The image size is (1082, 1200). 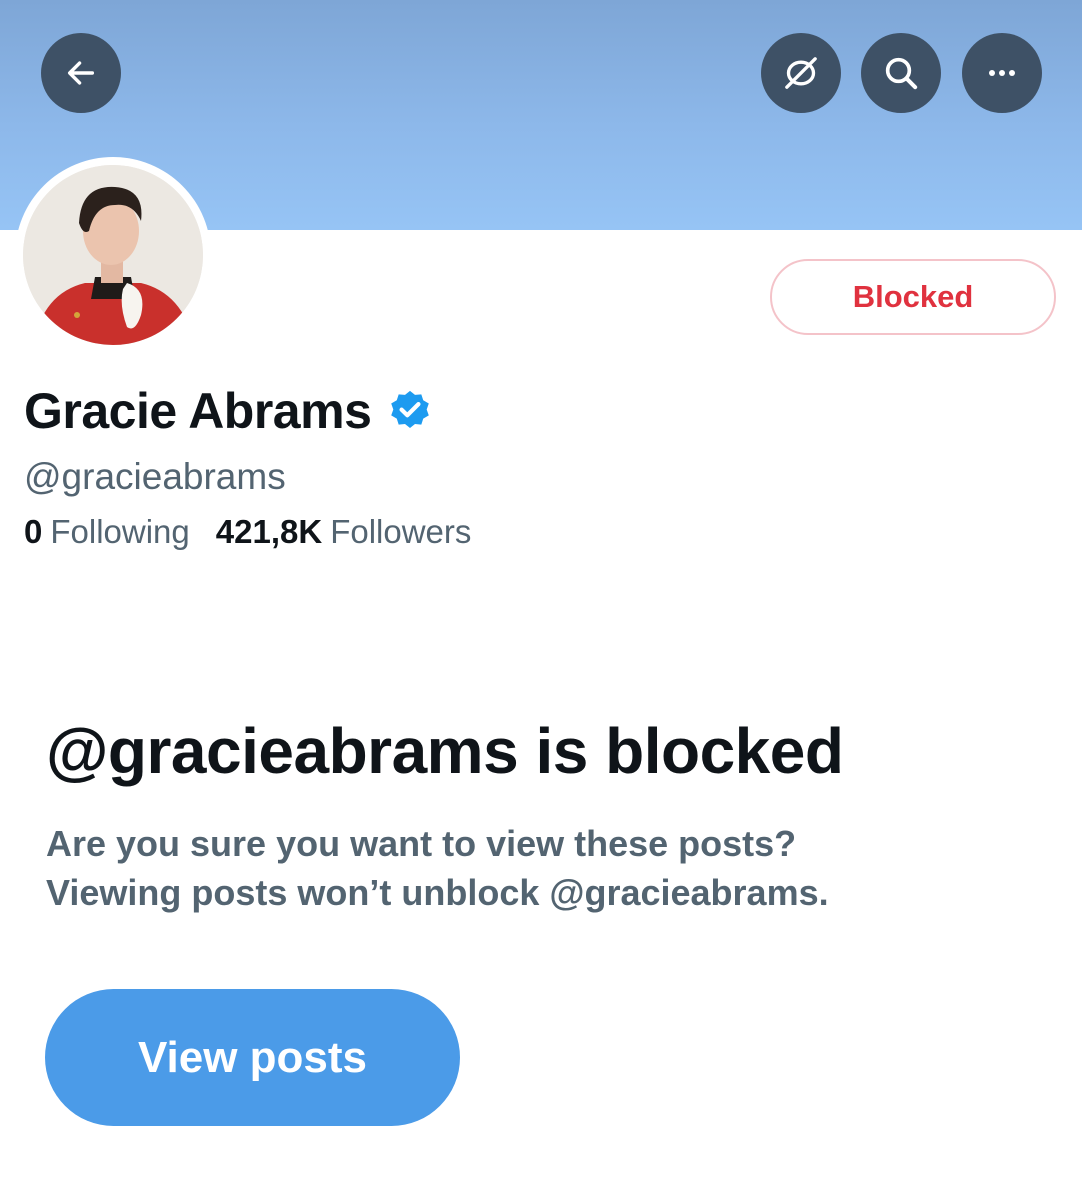 I want to click on more-button, so click(x=1002, y=73).